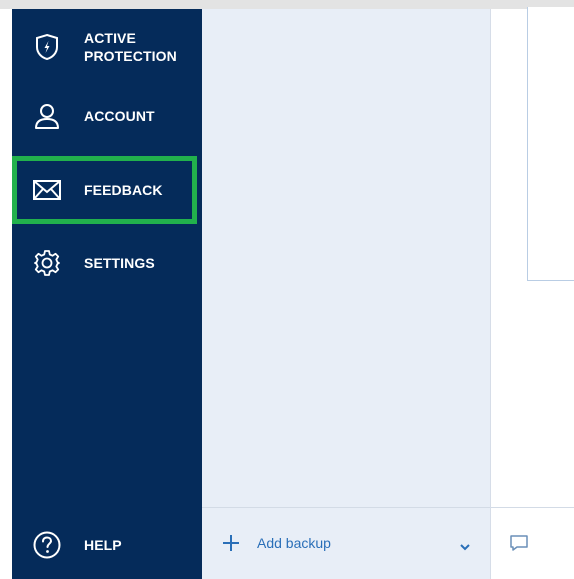  I want to click on sidebar-item-label: SETTINGS, so click(119, 263).